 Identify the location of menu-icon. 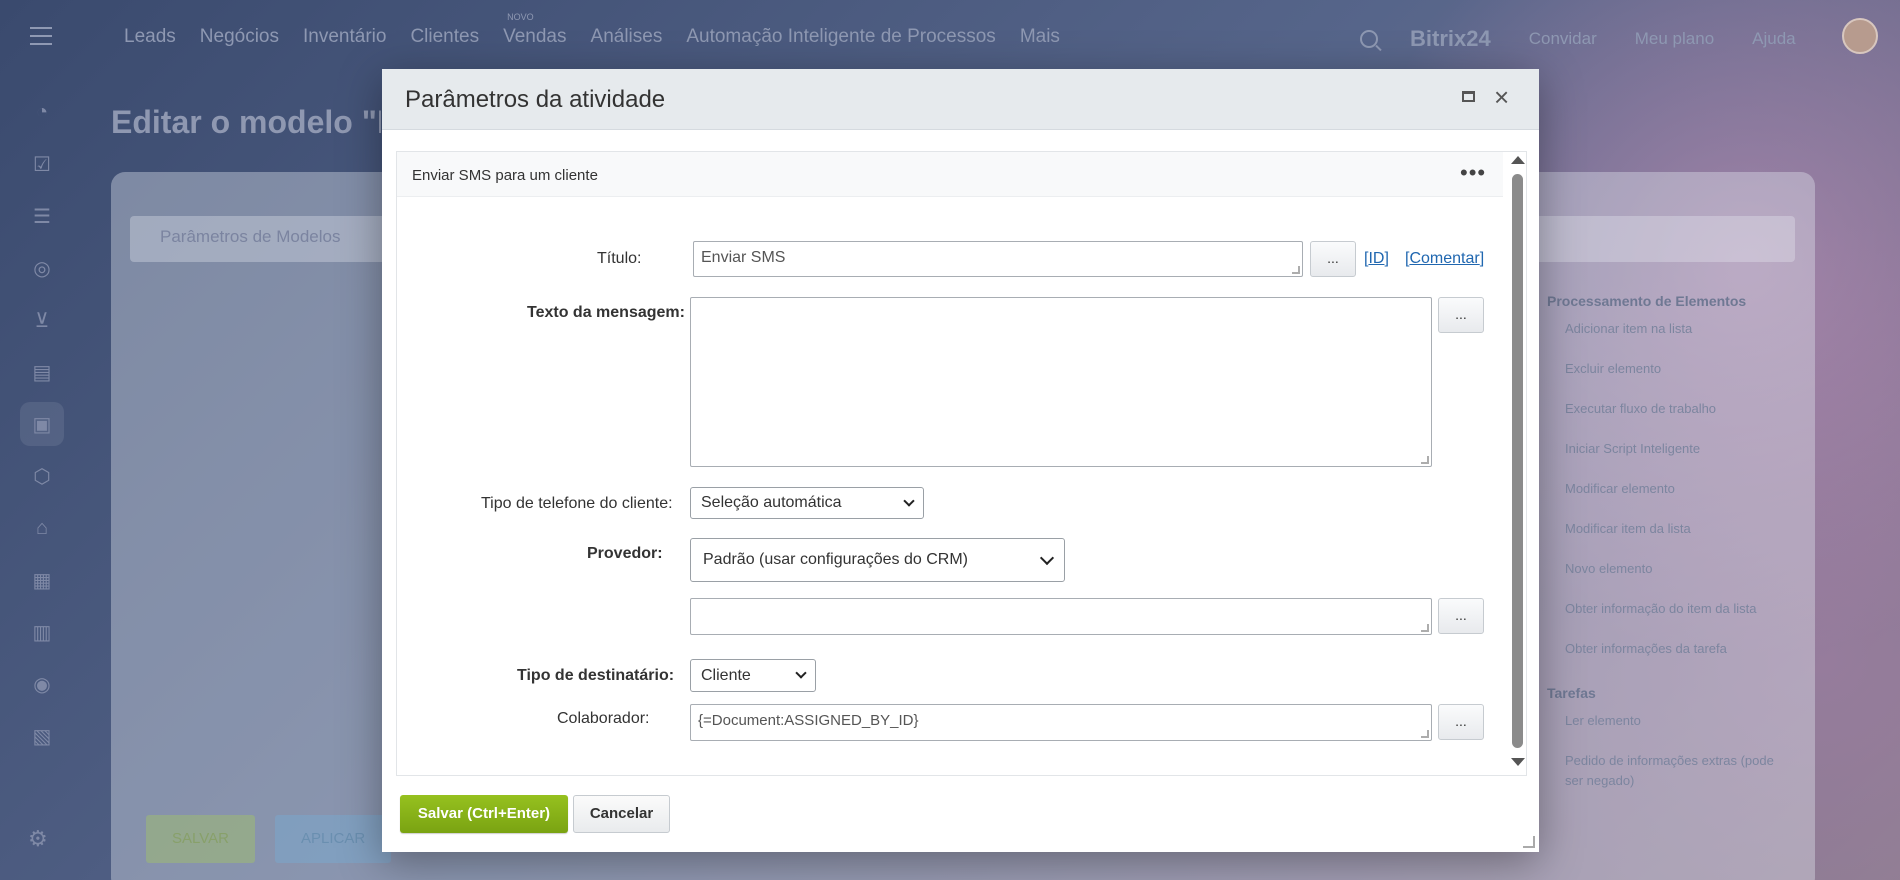
(41, 36).